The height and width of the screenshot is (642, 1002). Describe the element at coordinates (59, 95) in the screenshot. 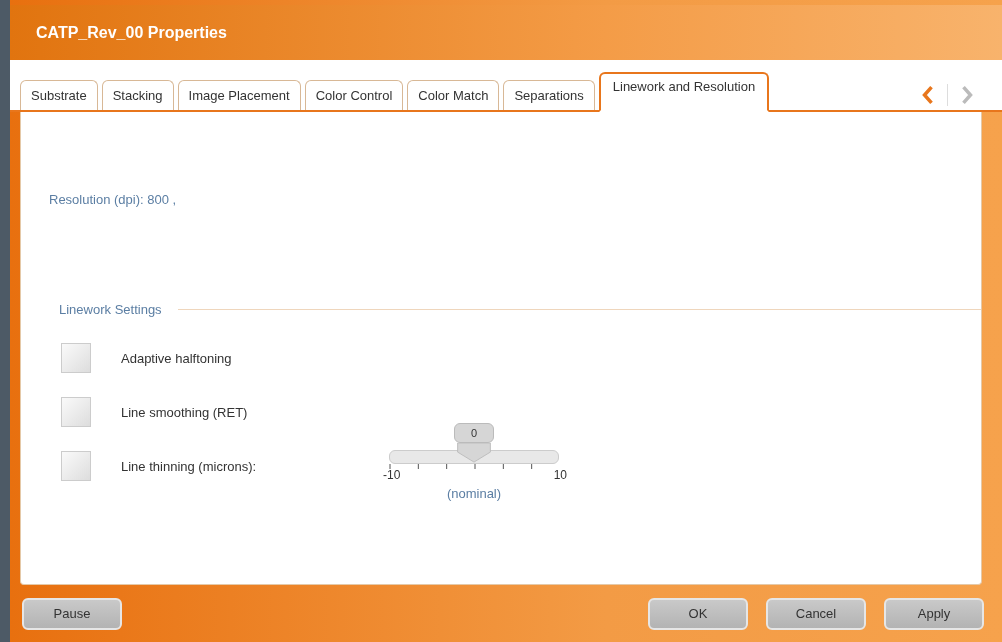

I see `tab: Substrate` at that location.